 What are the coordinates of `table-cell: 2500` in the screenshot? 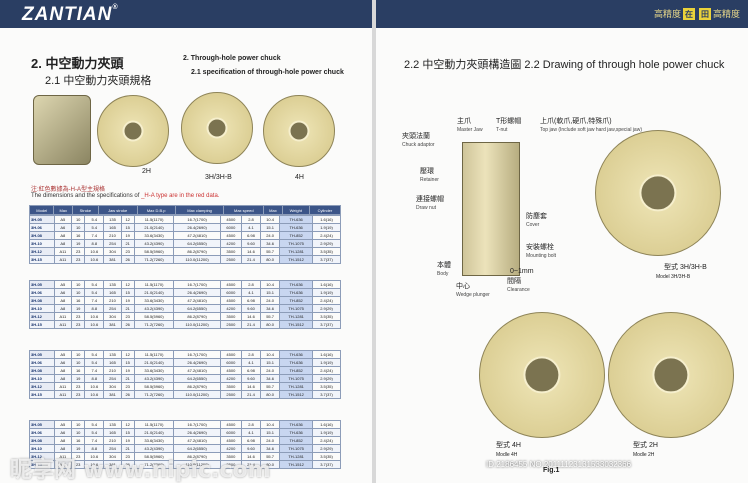 It's located at (230, 394).